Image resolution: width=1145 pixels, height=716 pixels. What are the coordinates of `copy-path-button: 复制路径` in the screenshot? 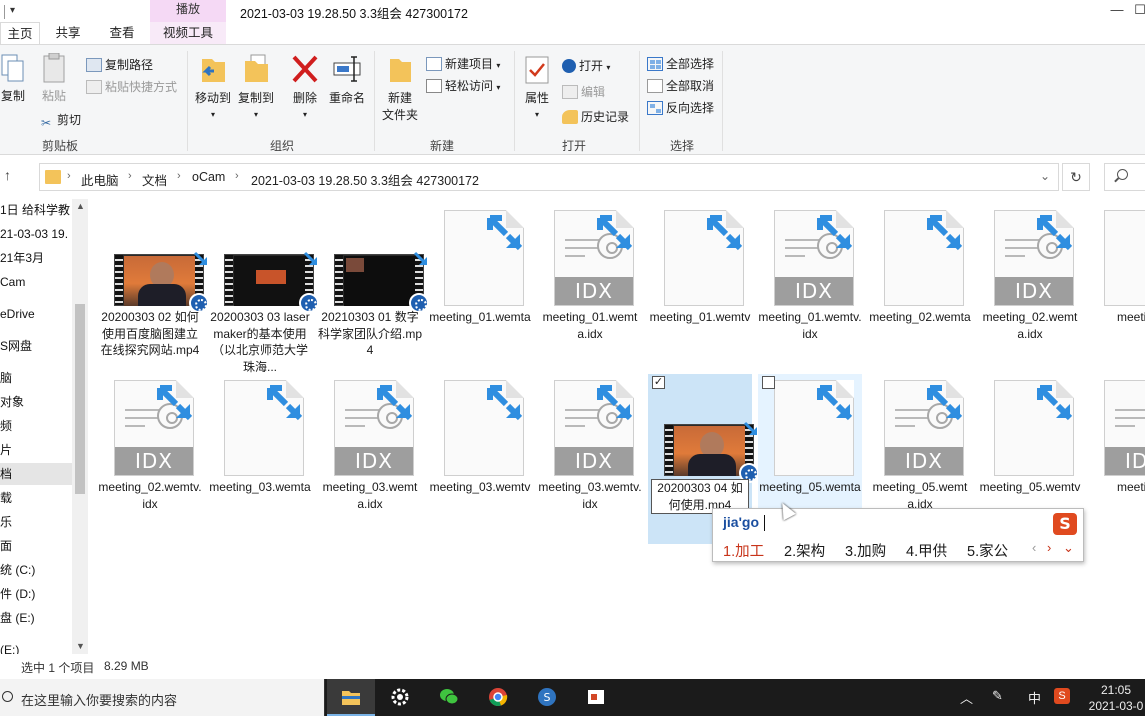 It's located at (119, 64).